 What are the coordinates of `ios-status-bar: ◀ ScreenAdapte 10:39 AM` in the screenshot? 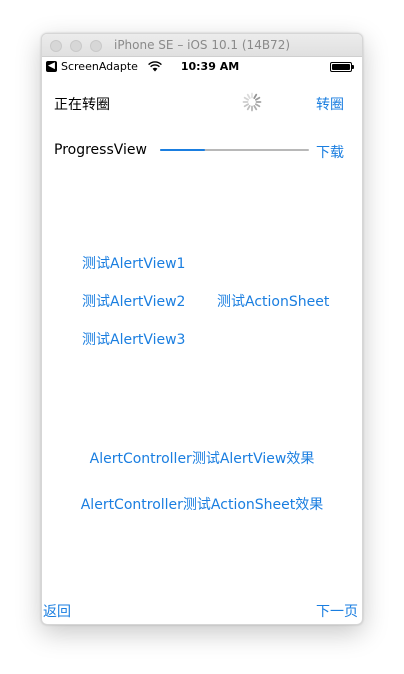 It's located at (202, 67).